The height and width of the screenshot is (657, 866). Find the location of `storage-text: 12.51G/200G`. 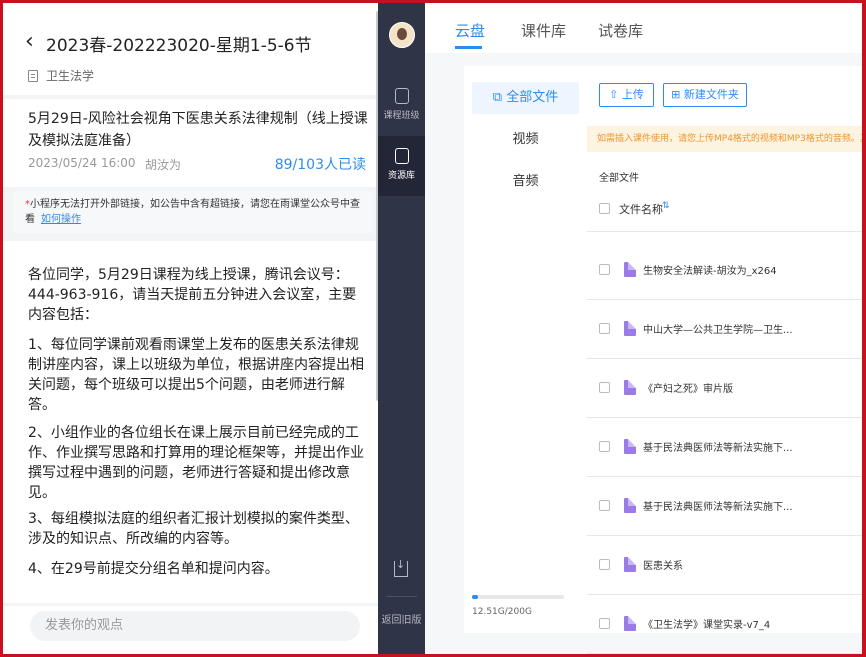

storage-text: 12.51G/200G is located at coordinates (502, 612).